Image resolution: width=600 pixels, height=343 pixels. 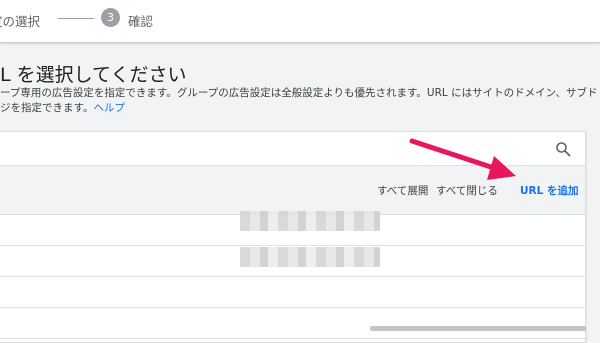 I want to click on description-line-2: ジを指定できます。ヘルプ, so click(x=300, y=108).